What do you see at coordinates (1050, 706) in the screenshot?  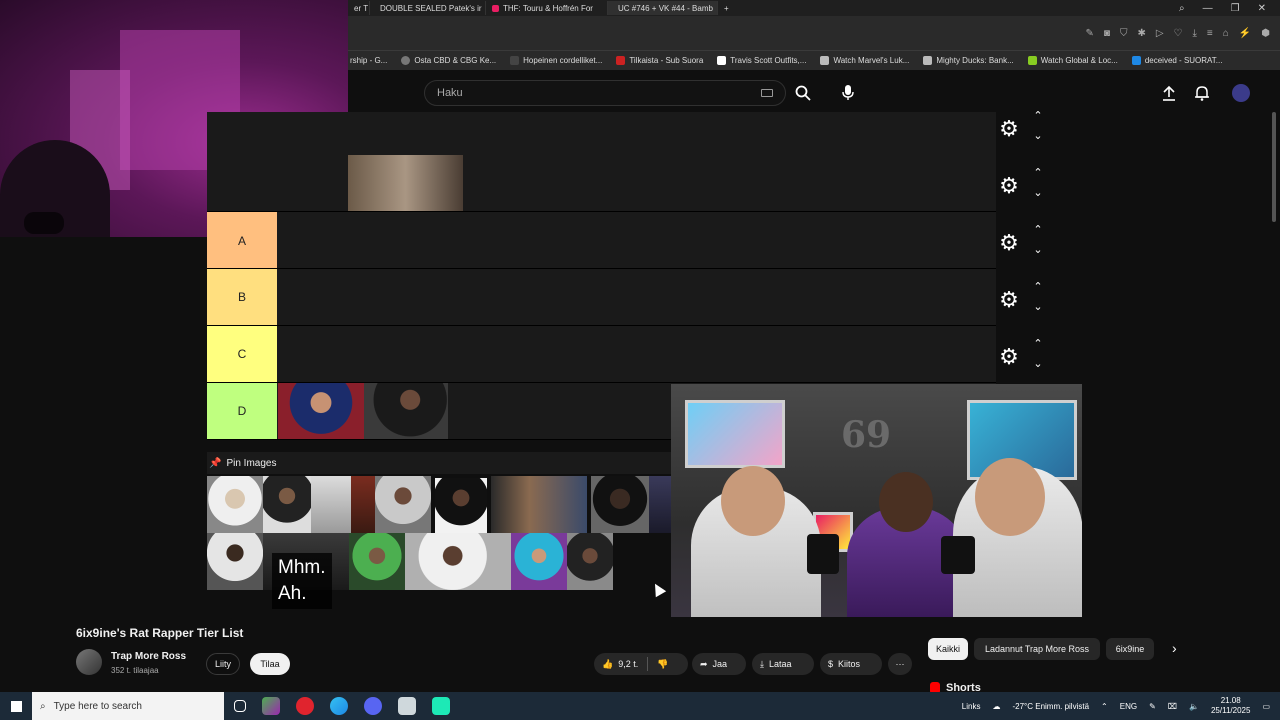 I see `weather-text: -27°C Enimm. pilvistä` at bounding box center [1050, 706].